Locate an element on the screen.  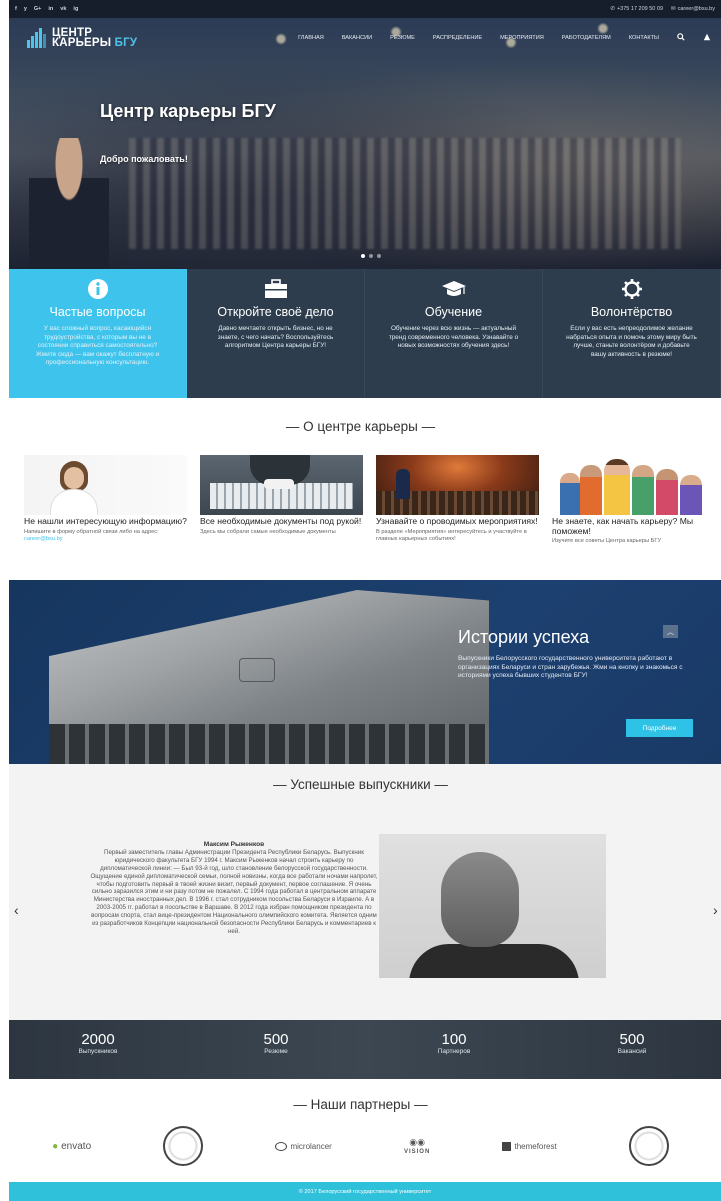
building-crest is located at coordinates (257, 670).